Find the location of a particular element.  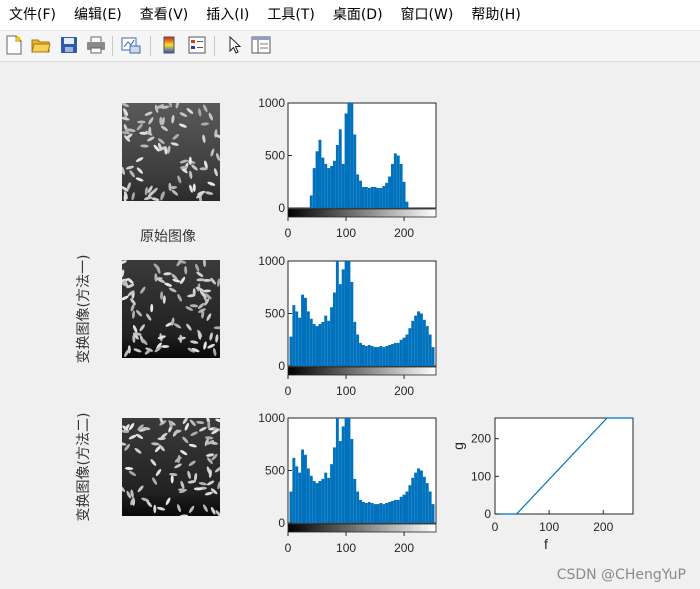

new-figure-icon is located at coordinates (14, 45).